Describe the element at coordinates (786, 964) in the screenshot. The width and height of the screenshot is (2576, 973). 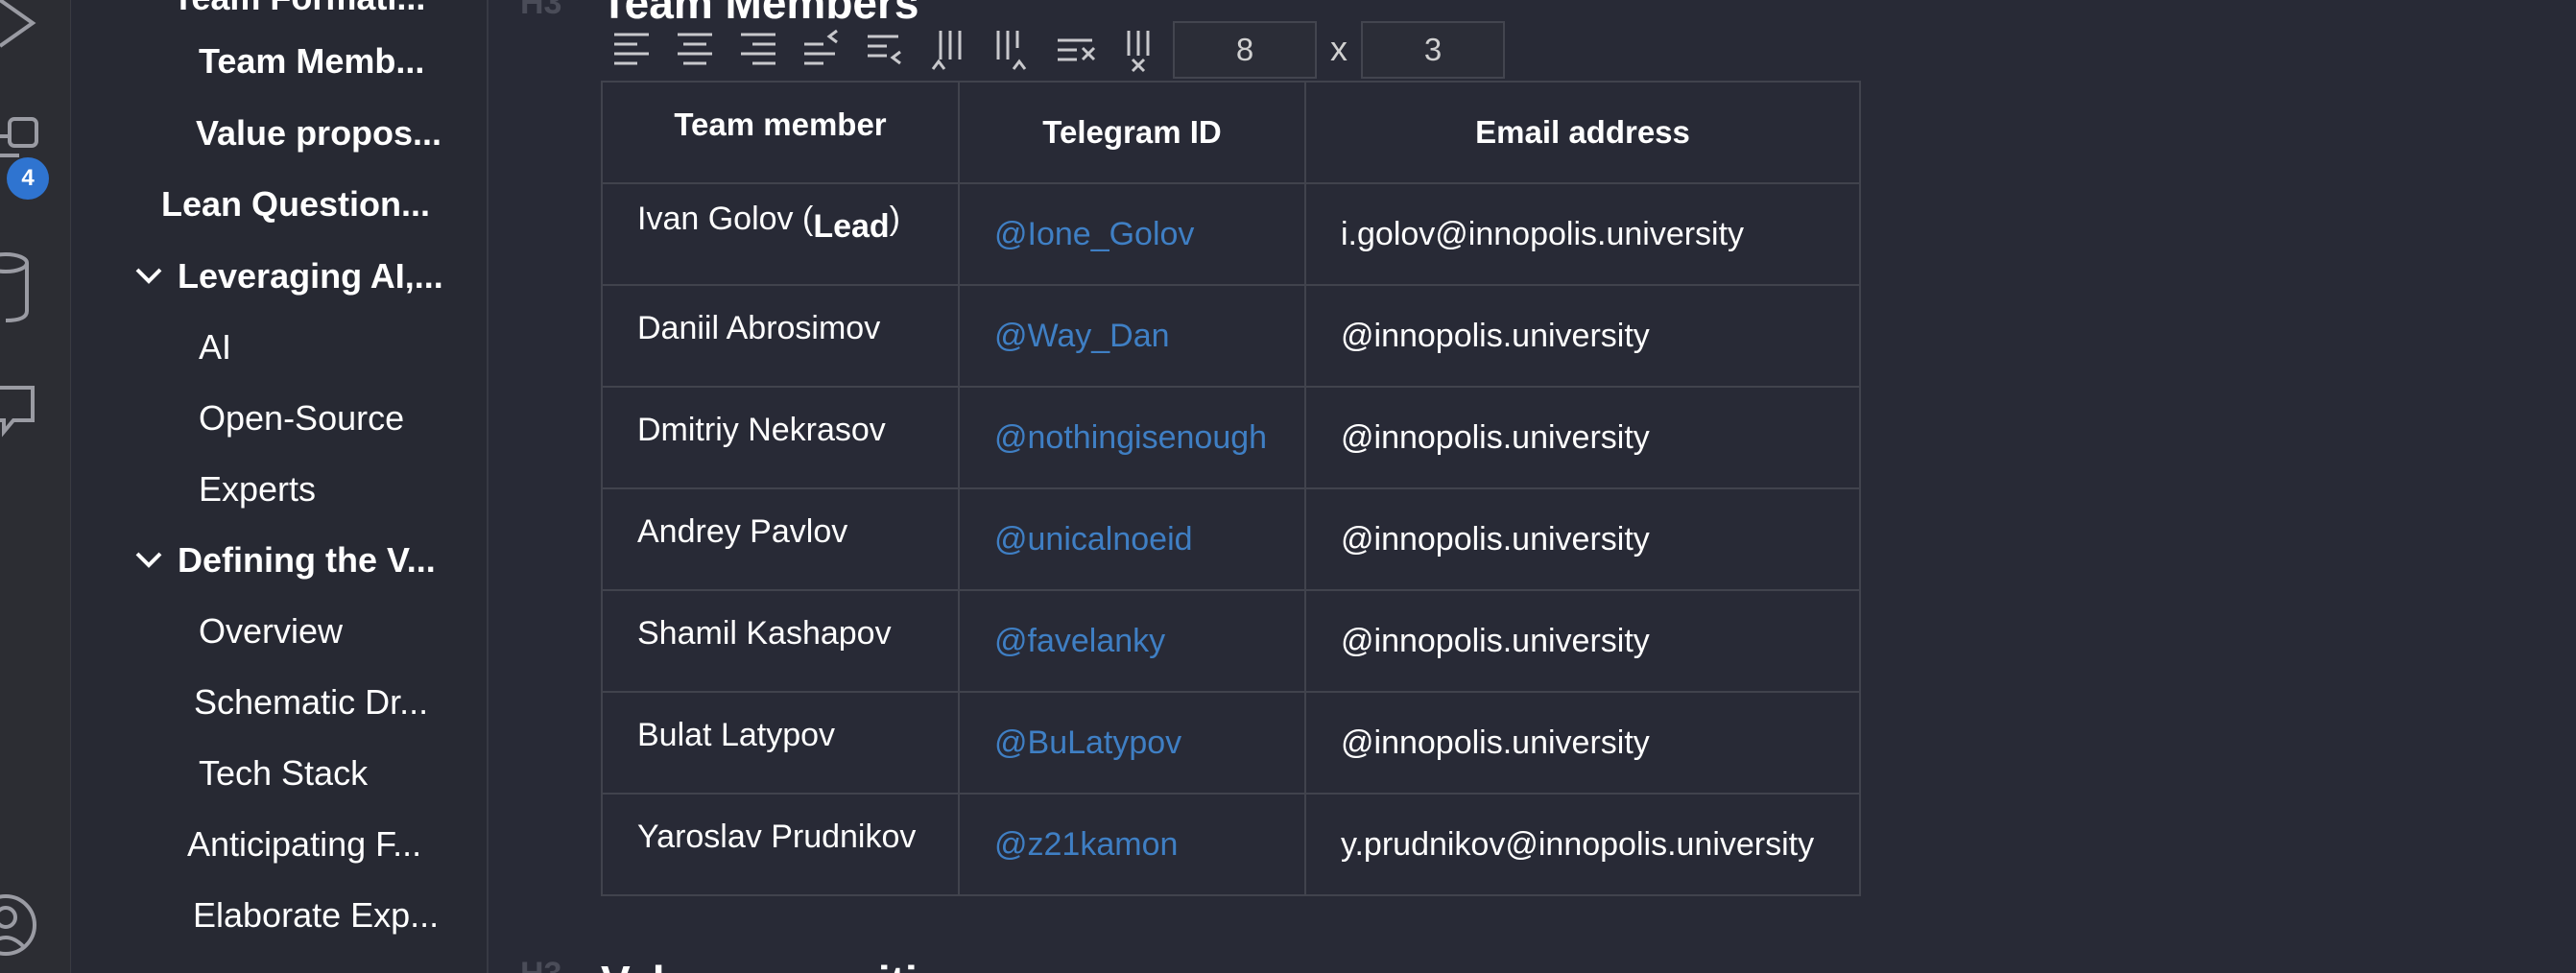
I see `section-heading: Value proposition` at that location.